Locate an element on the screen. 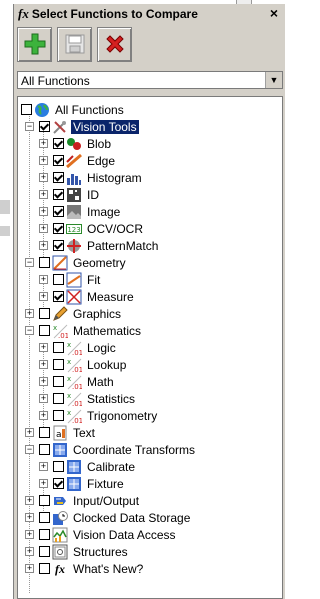 This screenshot has height=599, width=320. tree-item-geometry: Geometry is located at coordinates (83, 262).